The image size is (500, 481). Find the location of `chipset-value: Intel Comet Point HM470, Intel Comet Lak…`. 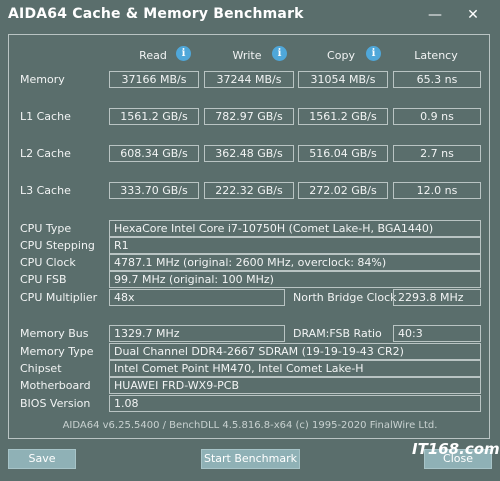

chipset-value: Intel Comet Point HM470, Intel Comet Lak… is located at coordinates (295, 368).